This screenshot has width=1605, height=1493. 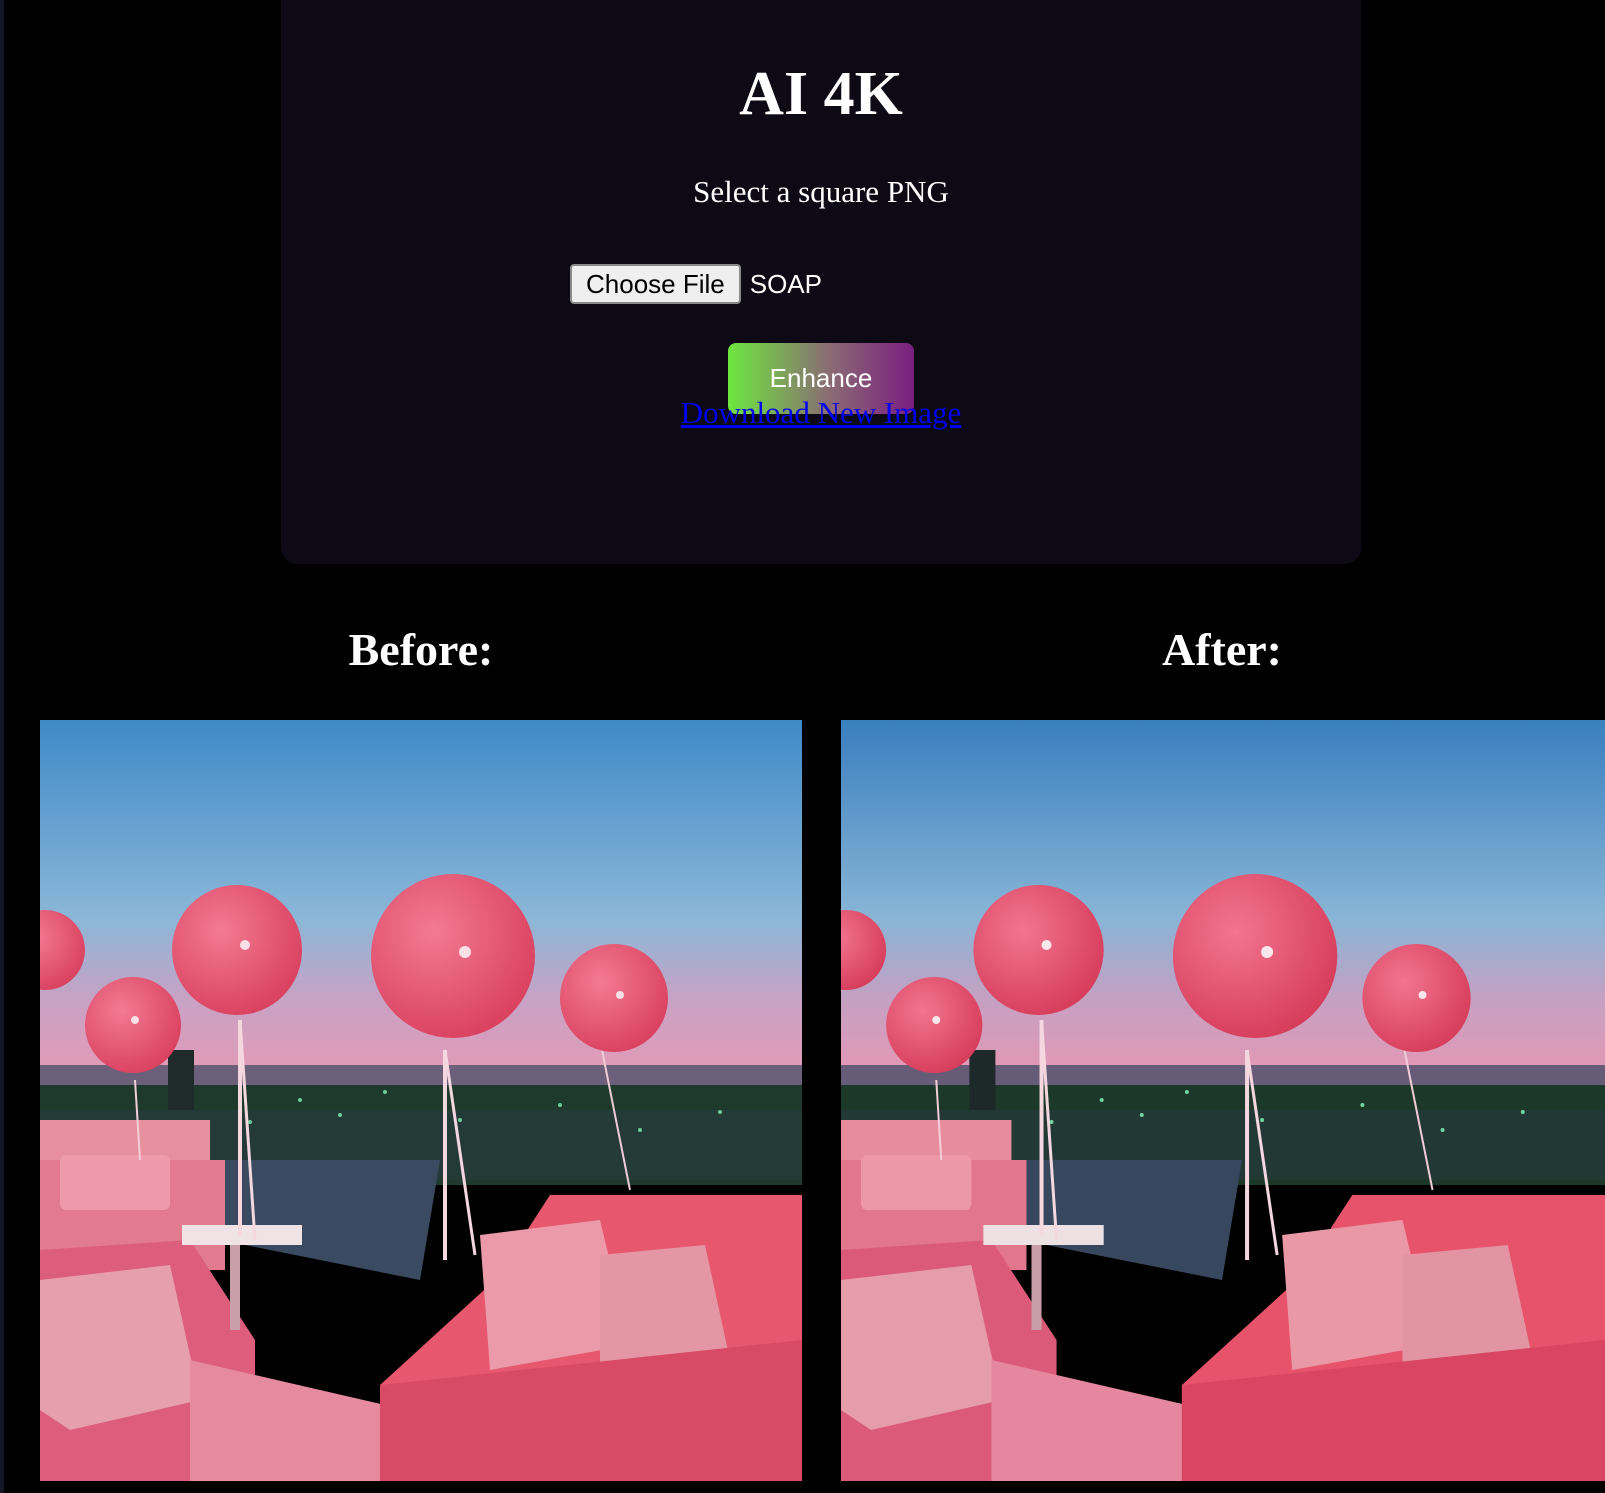 What do you see at coordinates (2, 746) in the screenshot?
I see `window-edge` at bounding box center [2, 746].